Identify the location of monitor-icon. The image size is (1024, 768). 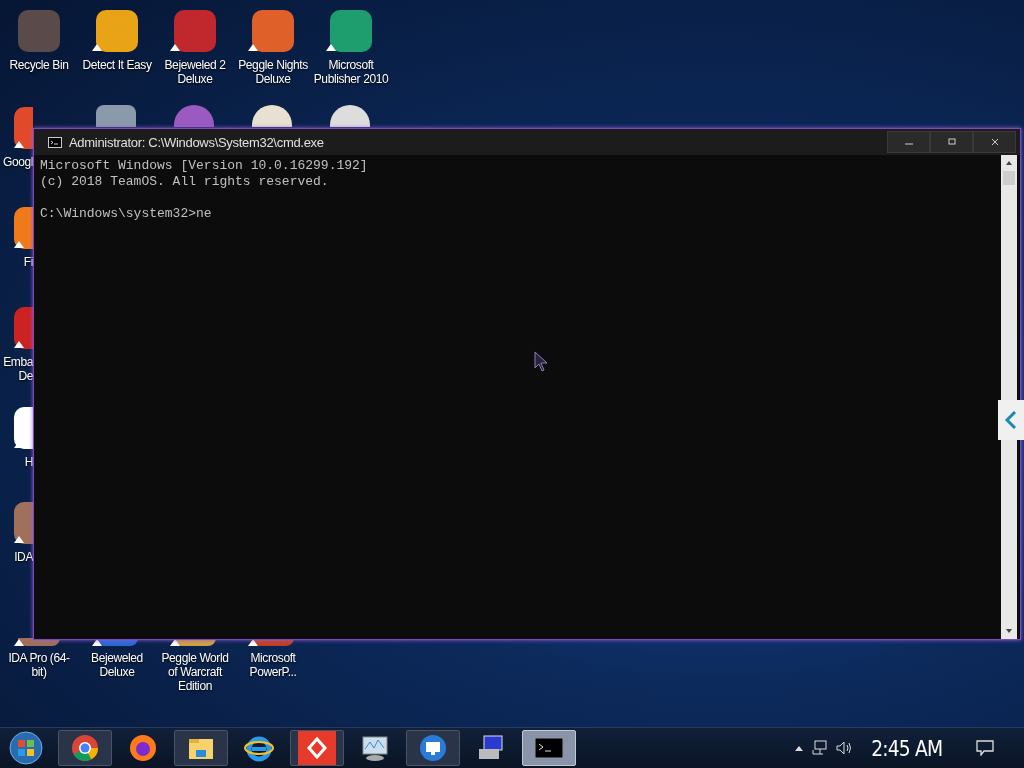
(433, 748).